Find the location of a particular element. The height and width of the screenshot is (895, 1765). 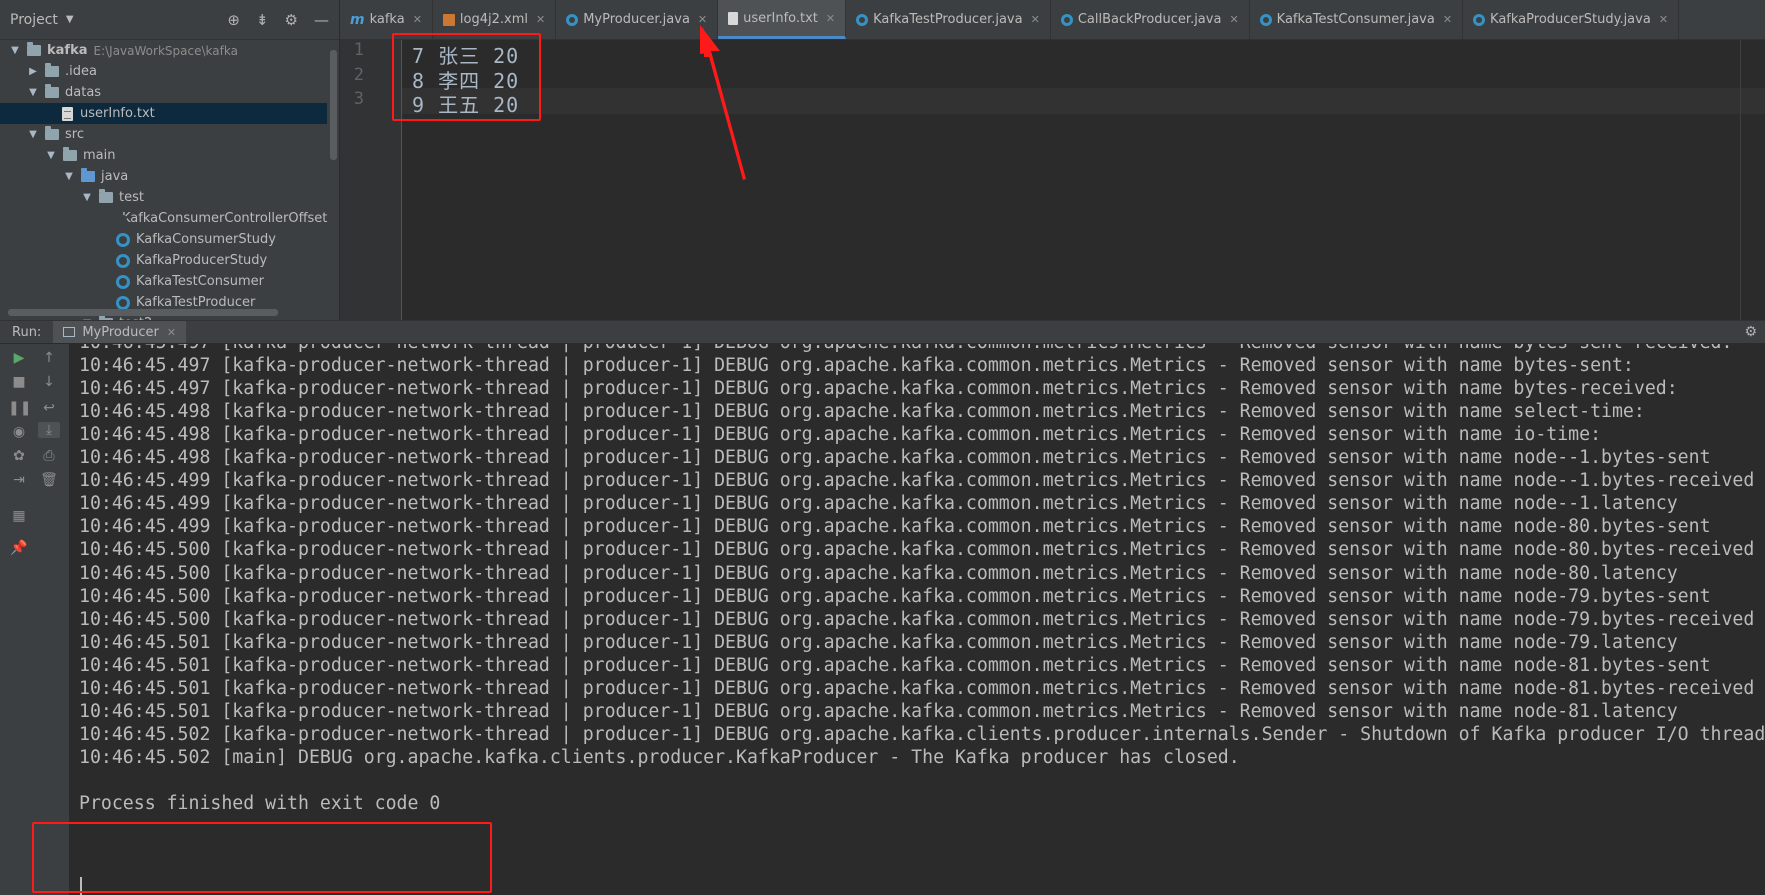

tree-item-userinfo-txt: userInfo.txt is located at coordinates (163, 113).